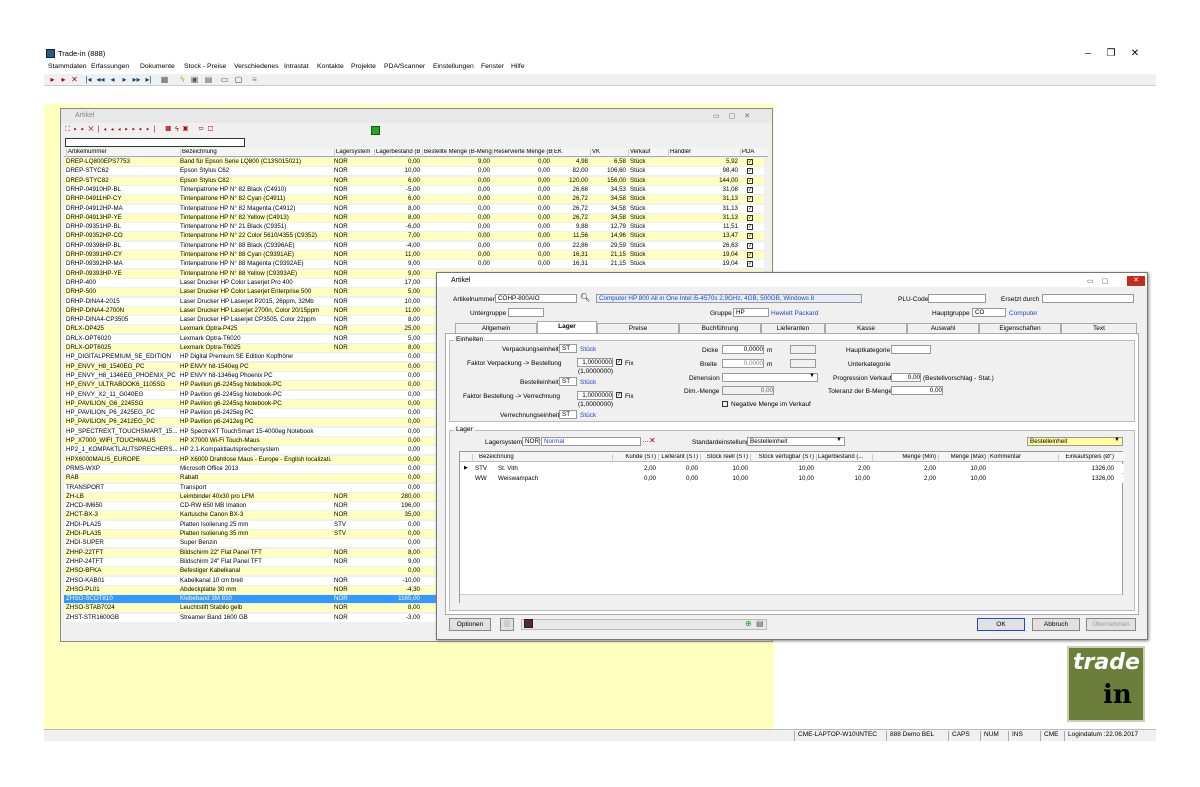 The width and height of the screenshot is (1200, 787). Describe the element at coordinates (194, 79) in the screenshot. I see `window-icon: ▣` at that location.